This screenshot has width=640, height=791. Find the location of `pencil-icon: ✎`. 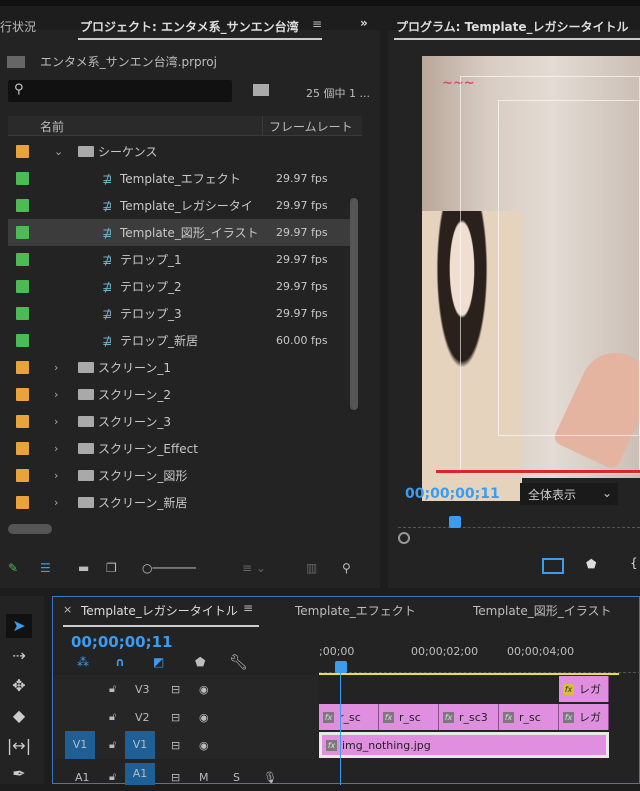

pencil-icon: ✎ is located at coordinates (13, 568).